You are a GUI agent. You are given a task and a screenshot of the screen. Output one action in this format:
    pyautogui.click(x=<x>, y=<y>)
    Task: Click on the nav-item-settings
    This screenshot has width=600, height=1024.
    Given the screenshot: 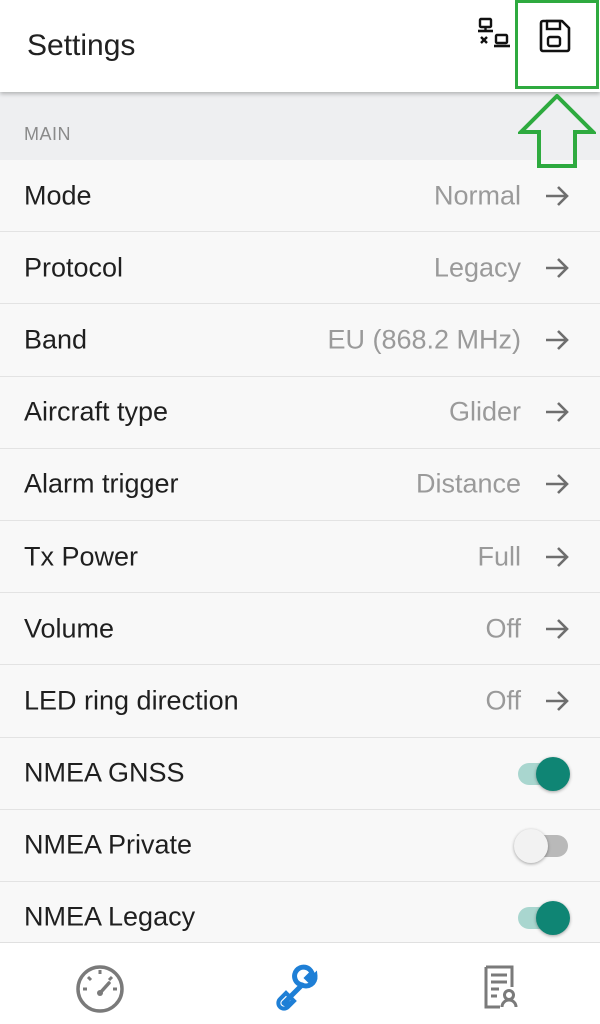 What is the action you would take?
    pyautogui.click(x=300, y=987)
    